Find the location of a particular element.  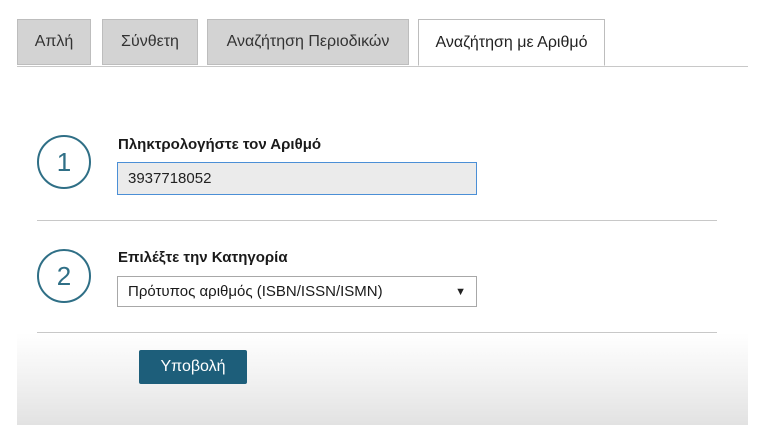

step-1-indicator: 1 is located at coordinates (64, 162).